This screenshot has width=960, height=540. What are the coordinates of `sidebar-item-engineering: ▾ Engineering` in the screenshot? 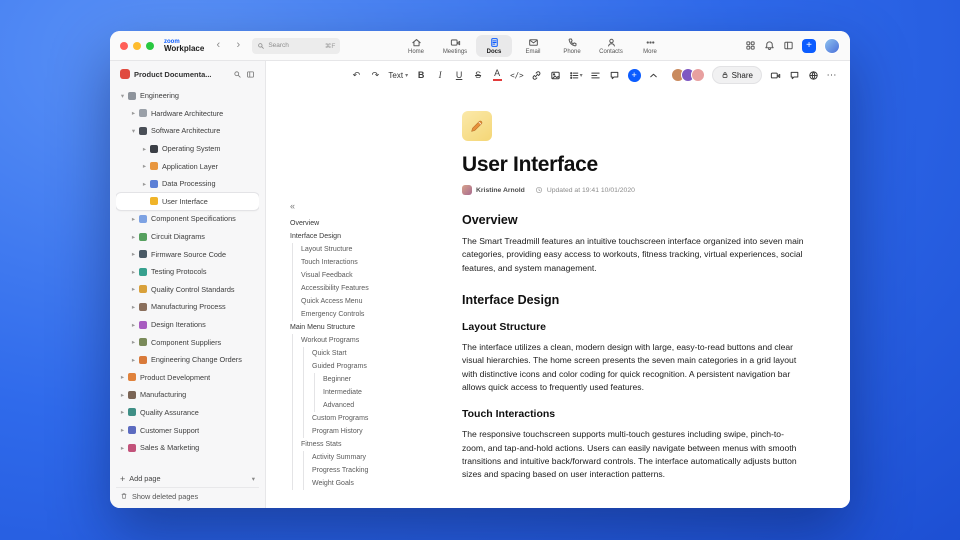 It's located at (187, 96).